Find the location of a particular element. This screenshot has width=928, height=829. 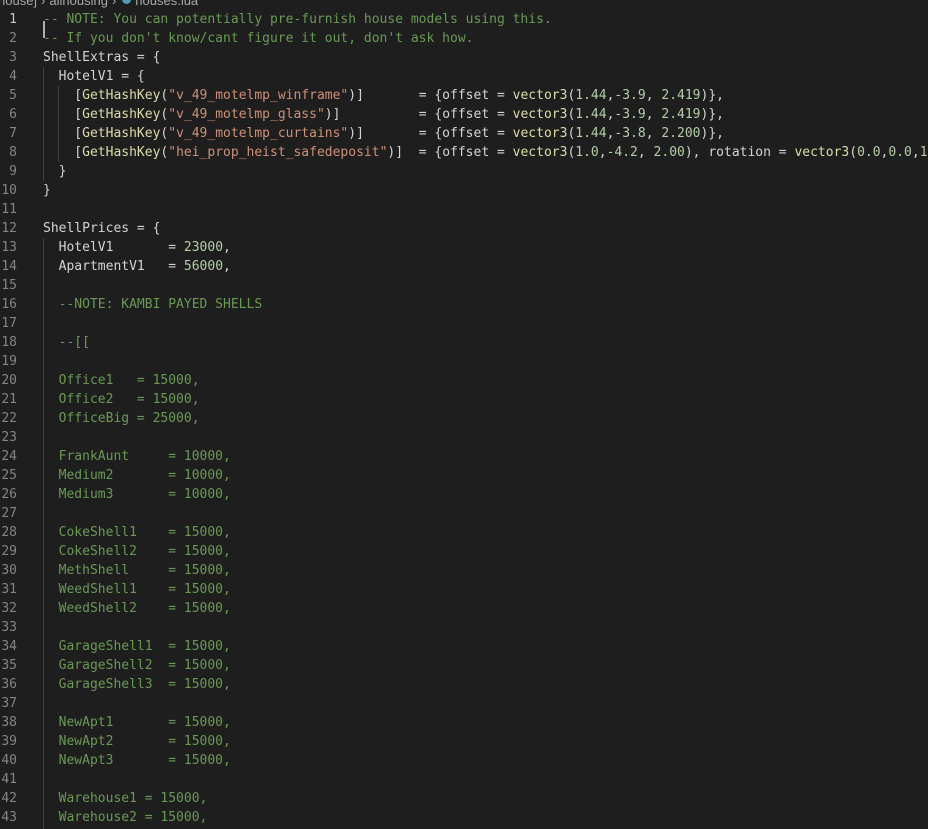

code-line: 31 WeedShell1 = 15000, is located at coordinates (464, 589).